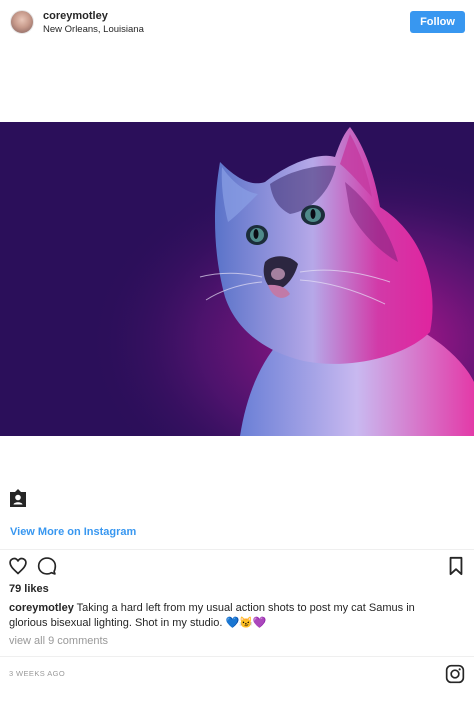 This screenshot has height=701, width=474. I want to click on timestamp: 3 WEEKS AGO, so click(37, 673).